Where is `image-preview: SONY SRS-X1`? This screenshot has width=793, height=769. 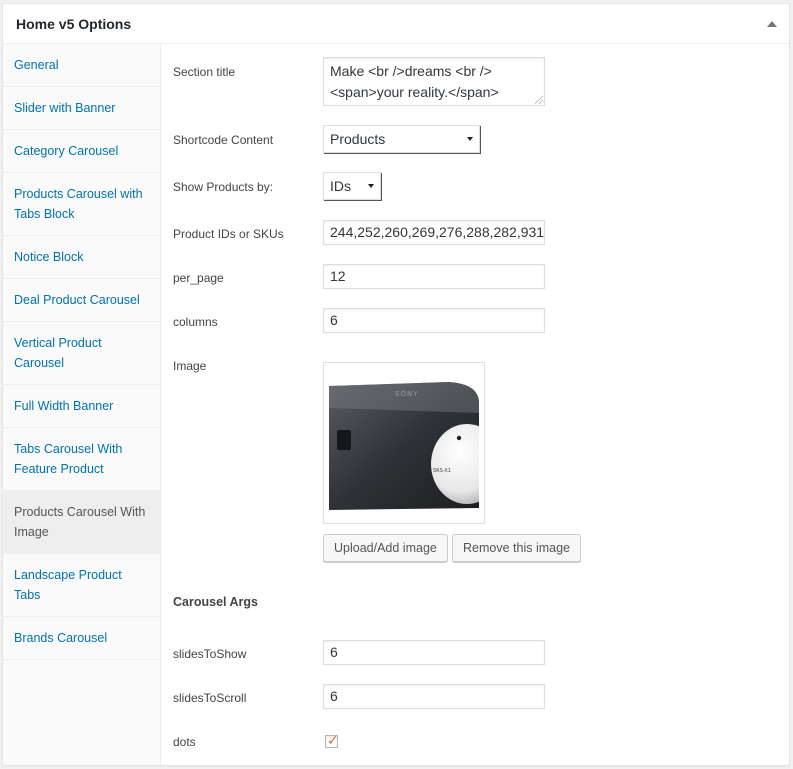 image-preview: SONY SRS-X1 is located at coordinates (413, 443).